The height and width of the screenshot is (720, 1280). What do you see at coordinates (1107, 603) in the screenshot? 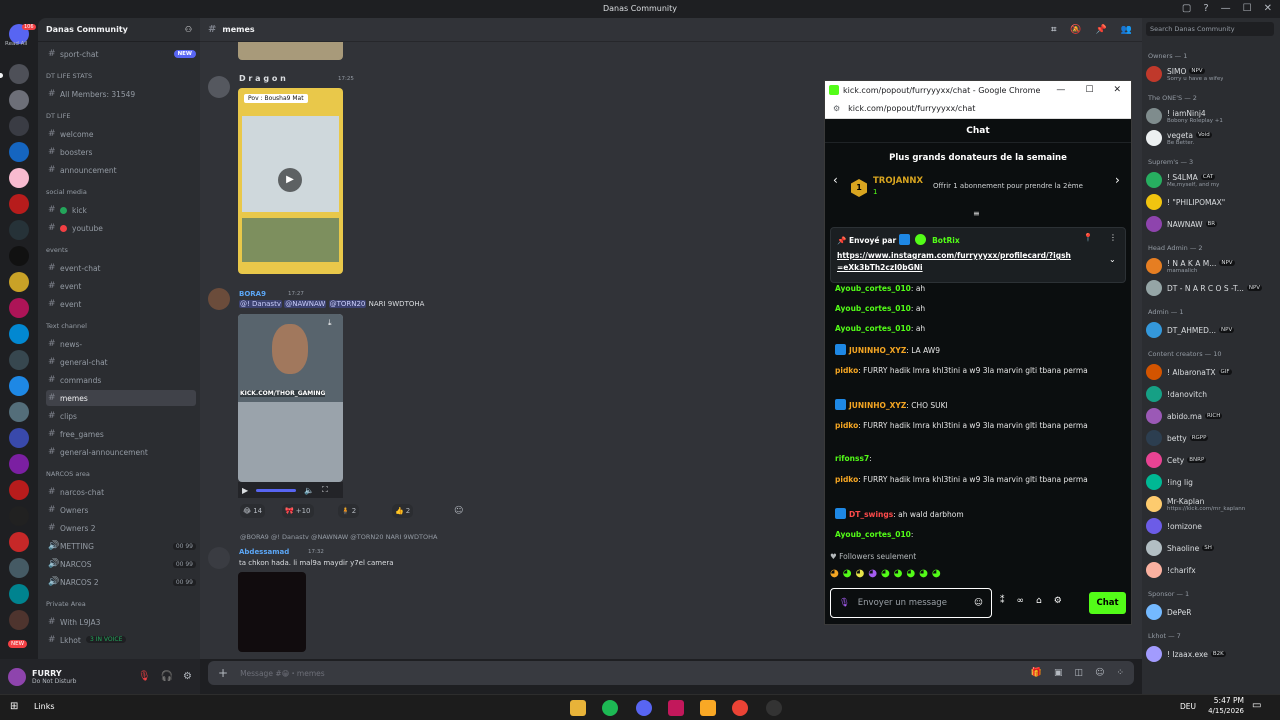
I see `send-chat-button: Chat` at bounding box center [1107, 603].